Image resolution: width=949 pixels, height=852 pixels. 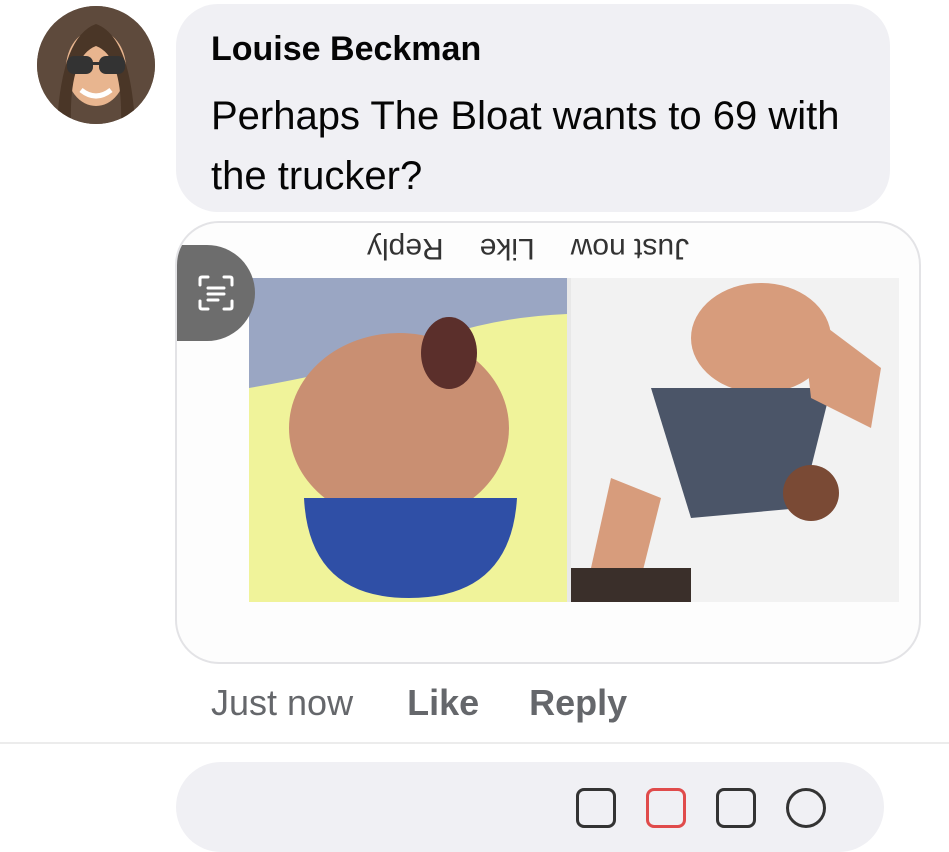 I want to click on sticker-icon, so click(x=666, y=808).